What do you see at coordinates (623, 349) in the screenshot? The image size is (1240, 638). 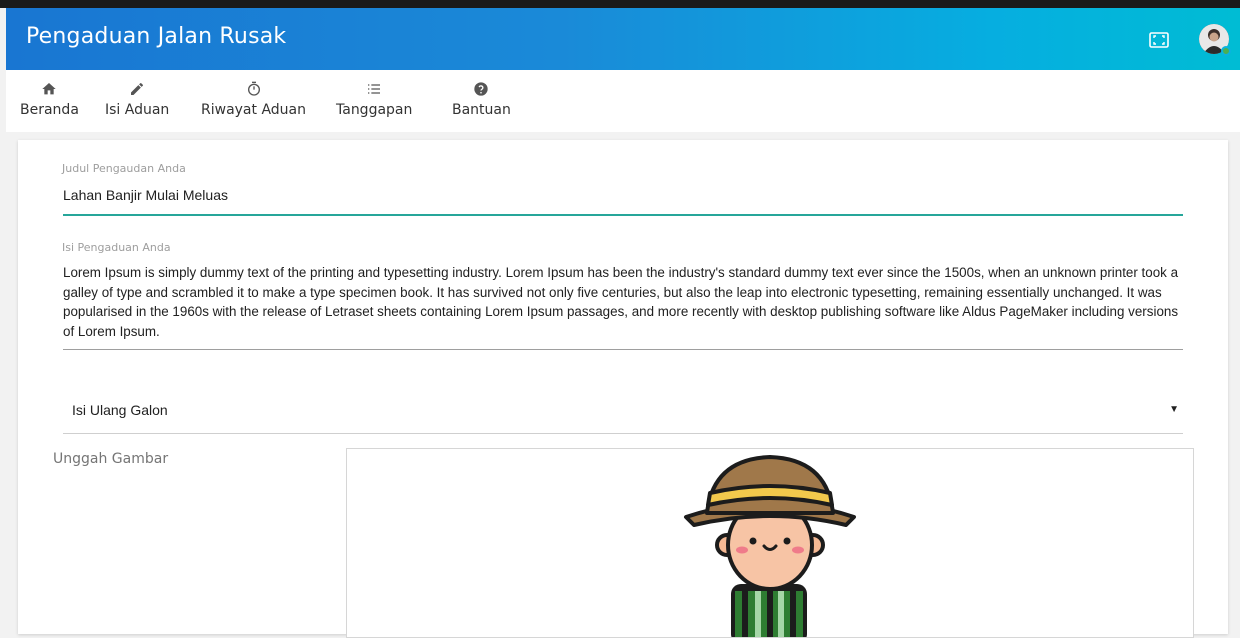 I see `isi-underline` at bounding box center [623, 349].